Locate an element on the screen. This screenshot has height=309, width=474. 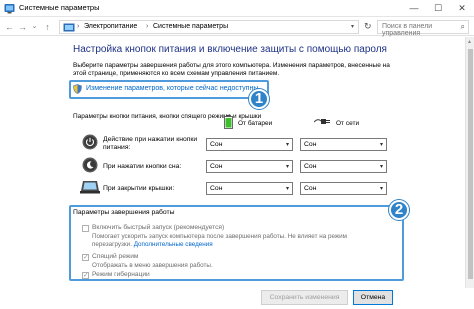
recent-locations-button: ⌄ is located at coordinates (34, 27).